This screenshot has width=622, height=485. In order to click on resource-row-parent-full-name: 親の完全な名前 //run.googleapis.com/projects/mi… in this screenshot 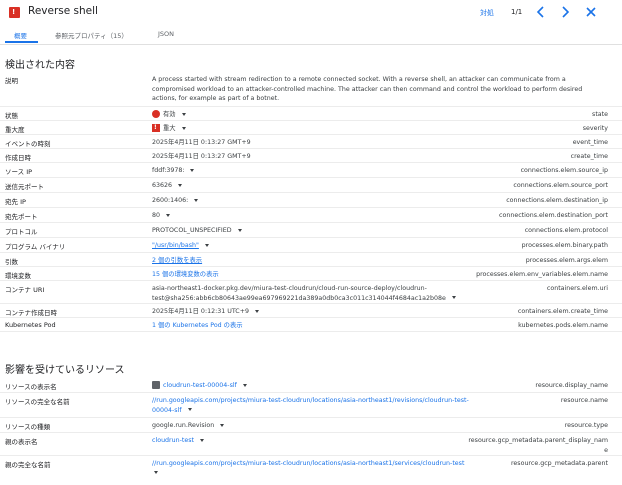, I will do `click(311, 471)`.